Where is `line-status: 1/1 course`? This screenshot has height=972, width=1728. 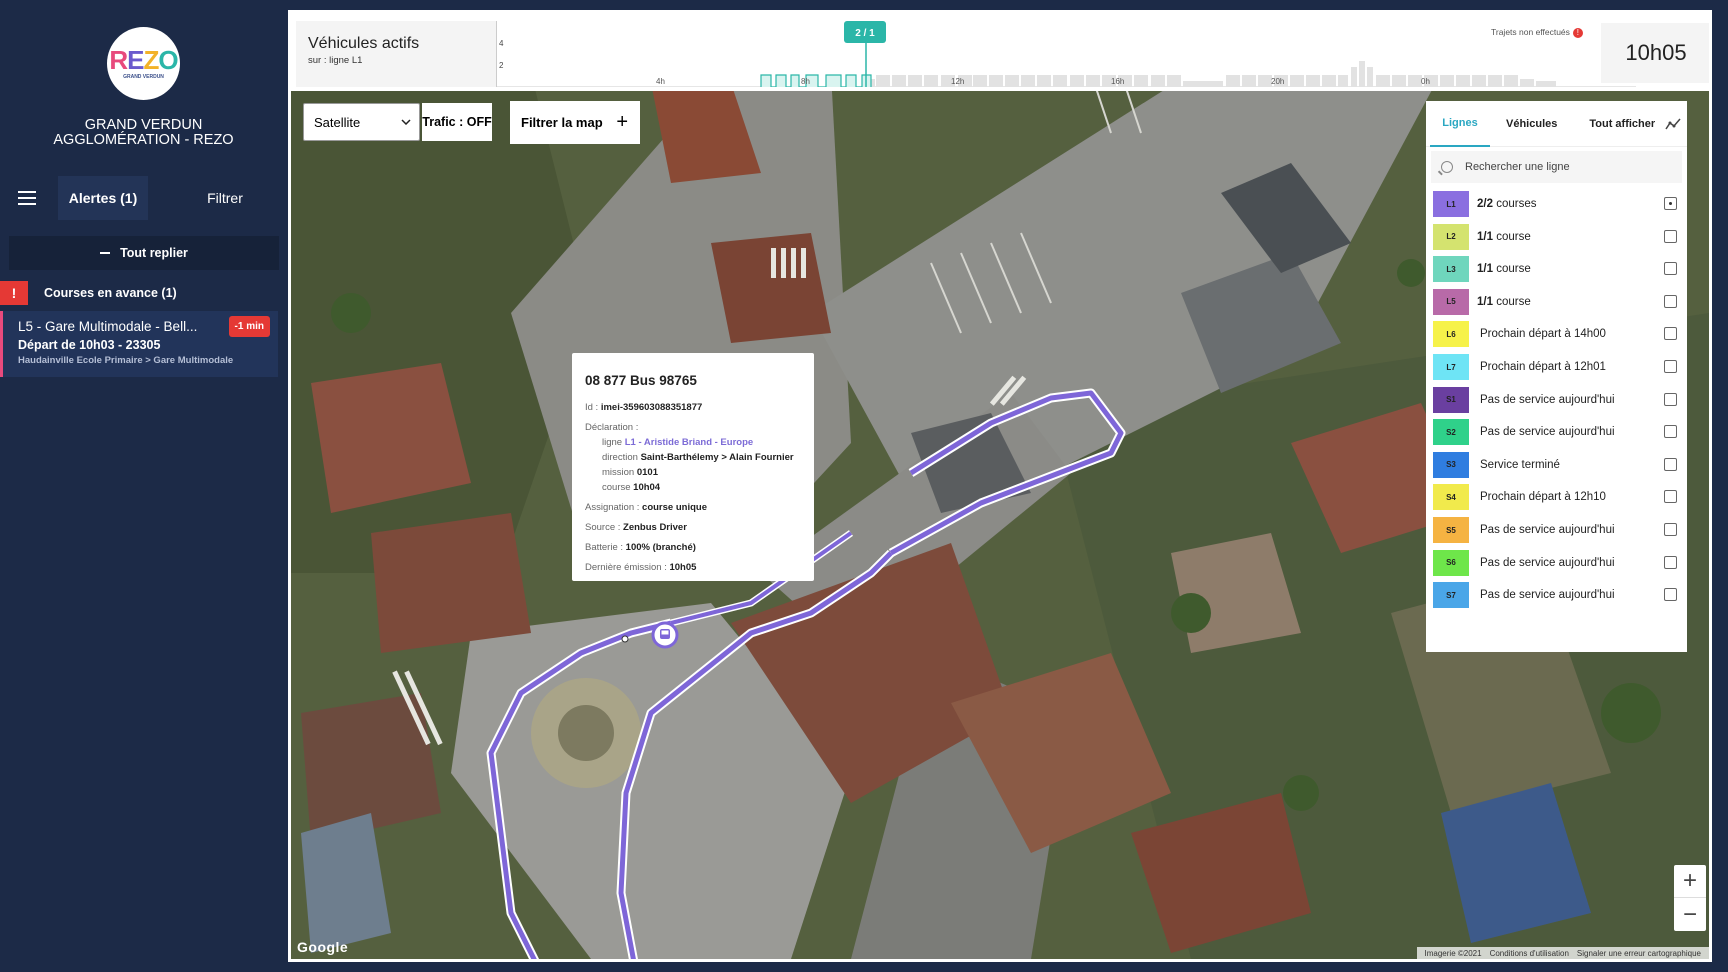 line-status: 1/1 course is located at coordinates (1504, 301).